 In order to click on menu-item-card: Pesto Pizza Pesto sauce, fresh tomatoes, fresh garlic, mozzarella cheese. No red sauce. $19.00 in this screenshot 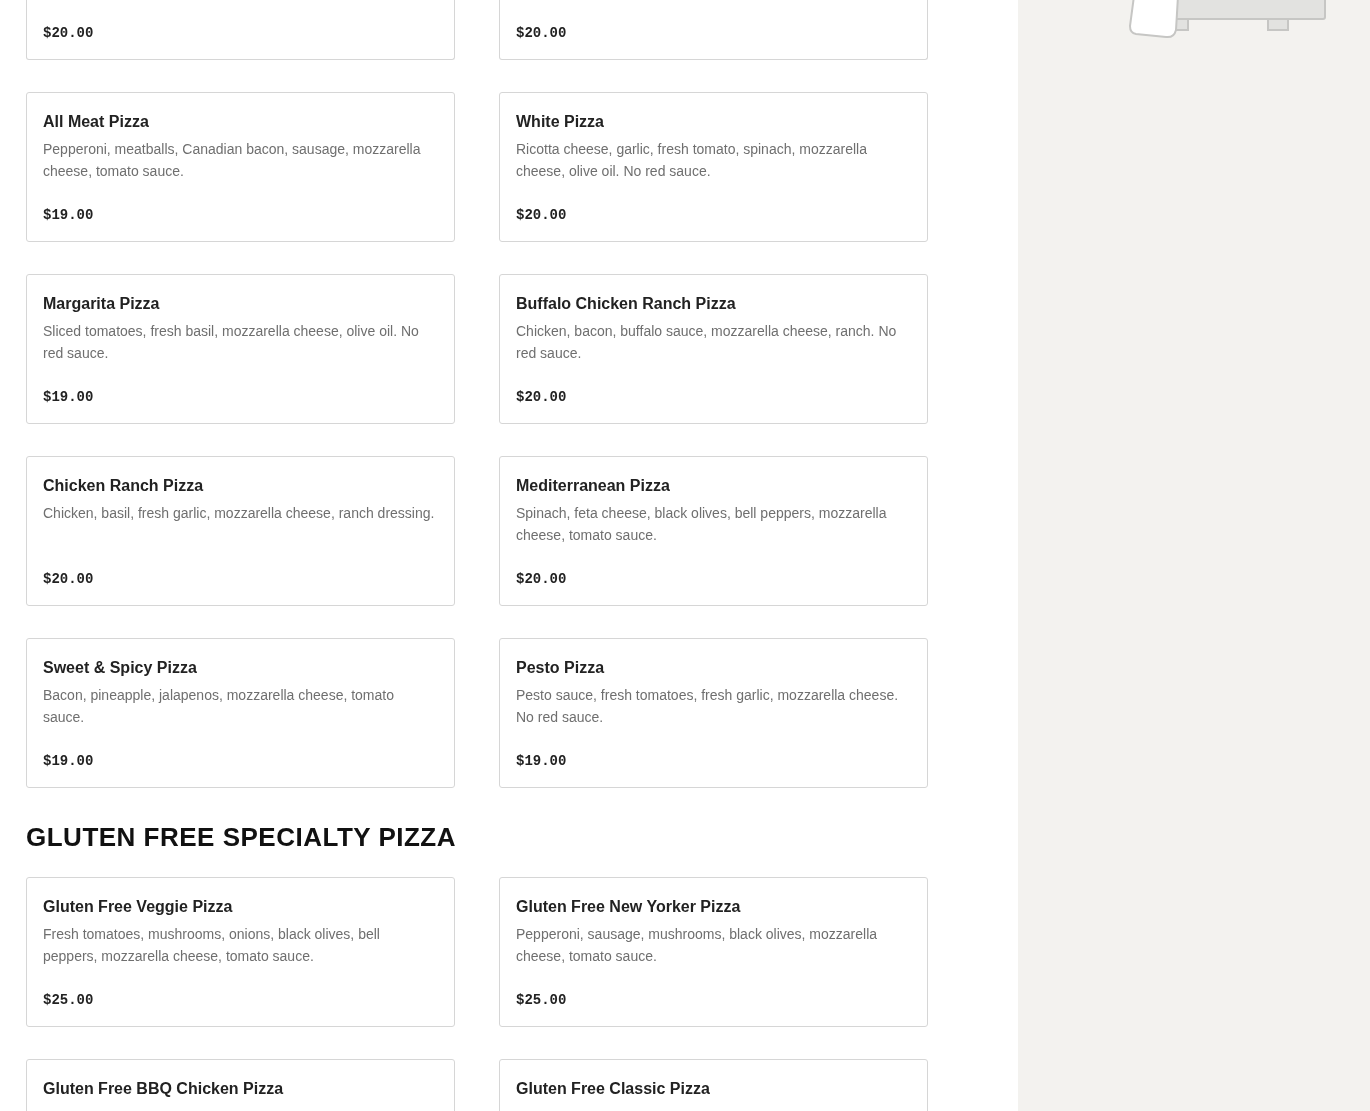, I will do `click(713, 713)`.